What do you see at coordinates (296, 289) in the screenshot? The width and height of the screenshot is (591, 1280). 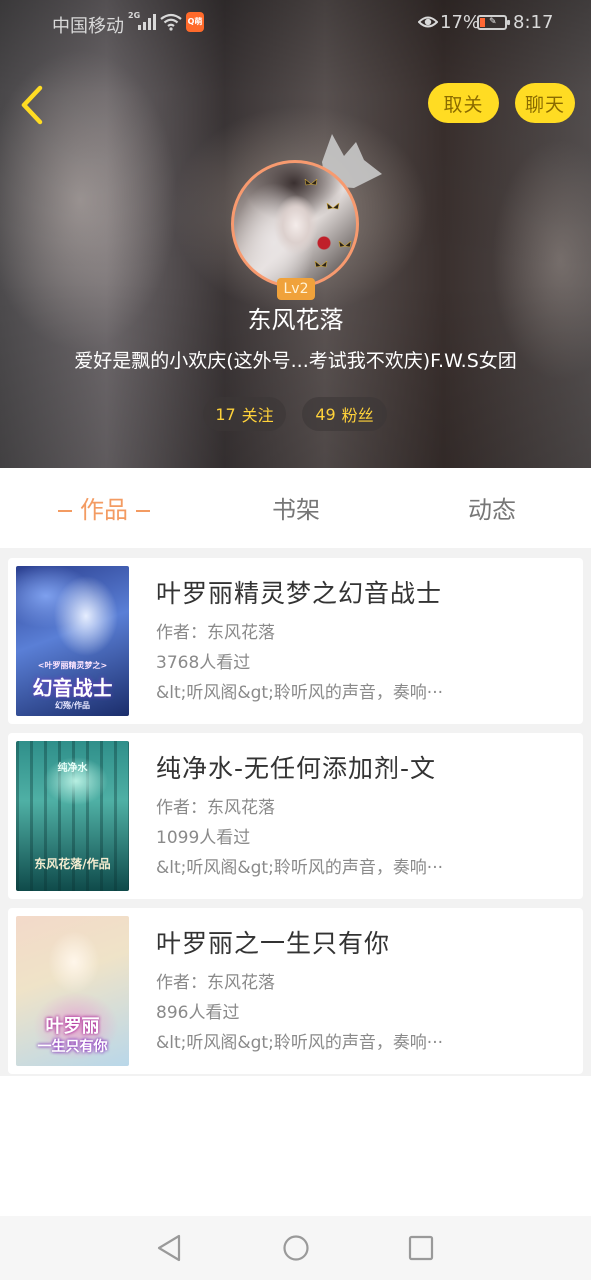 I see `level-badge: Lv2` at bounding box center [296, 289].